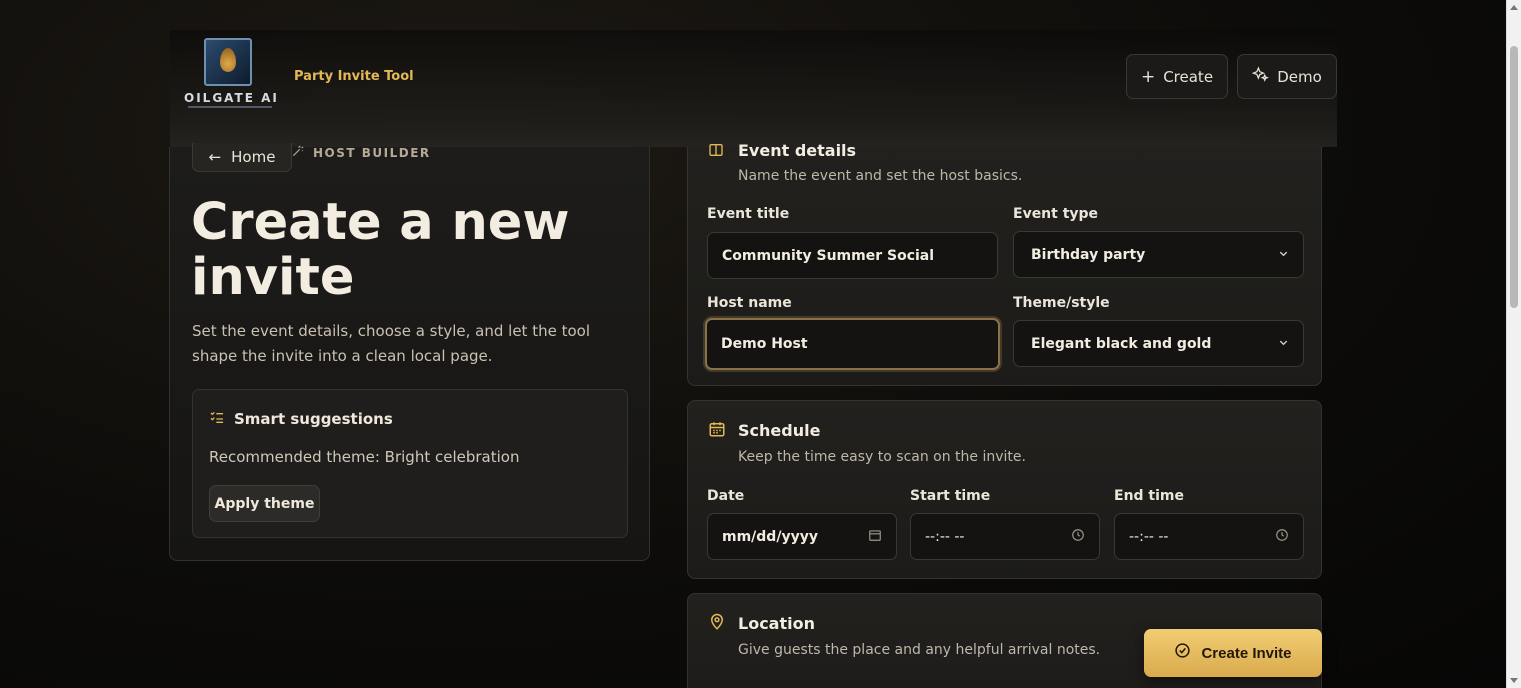 Image resolution: width=1521 pixels, height=688 pixels. Describe the element at coordinates (228, 62) in the screenshot. I see `logo-drop-icon` at that location.